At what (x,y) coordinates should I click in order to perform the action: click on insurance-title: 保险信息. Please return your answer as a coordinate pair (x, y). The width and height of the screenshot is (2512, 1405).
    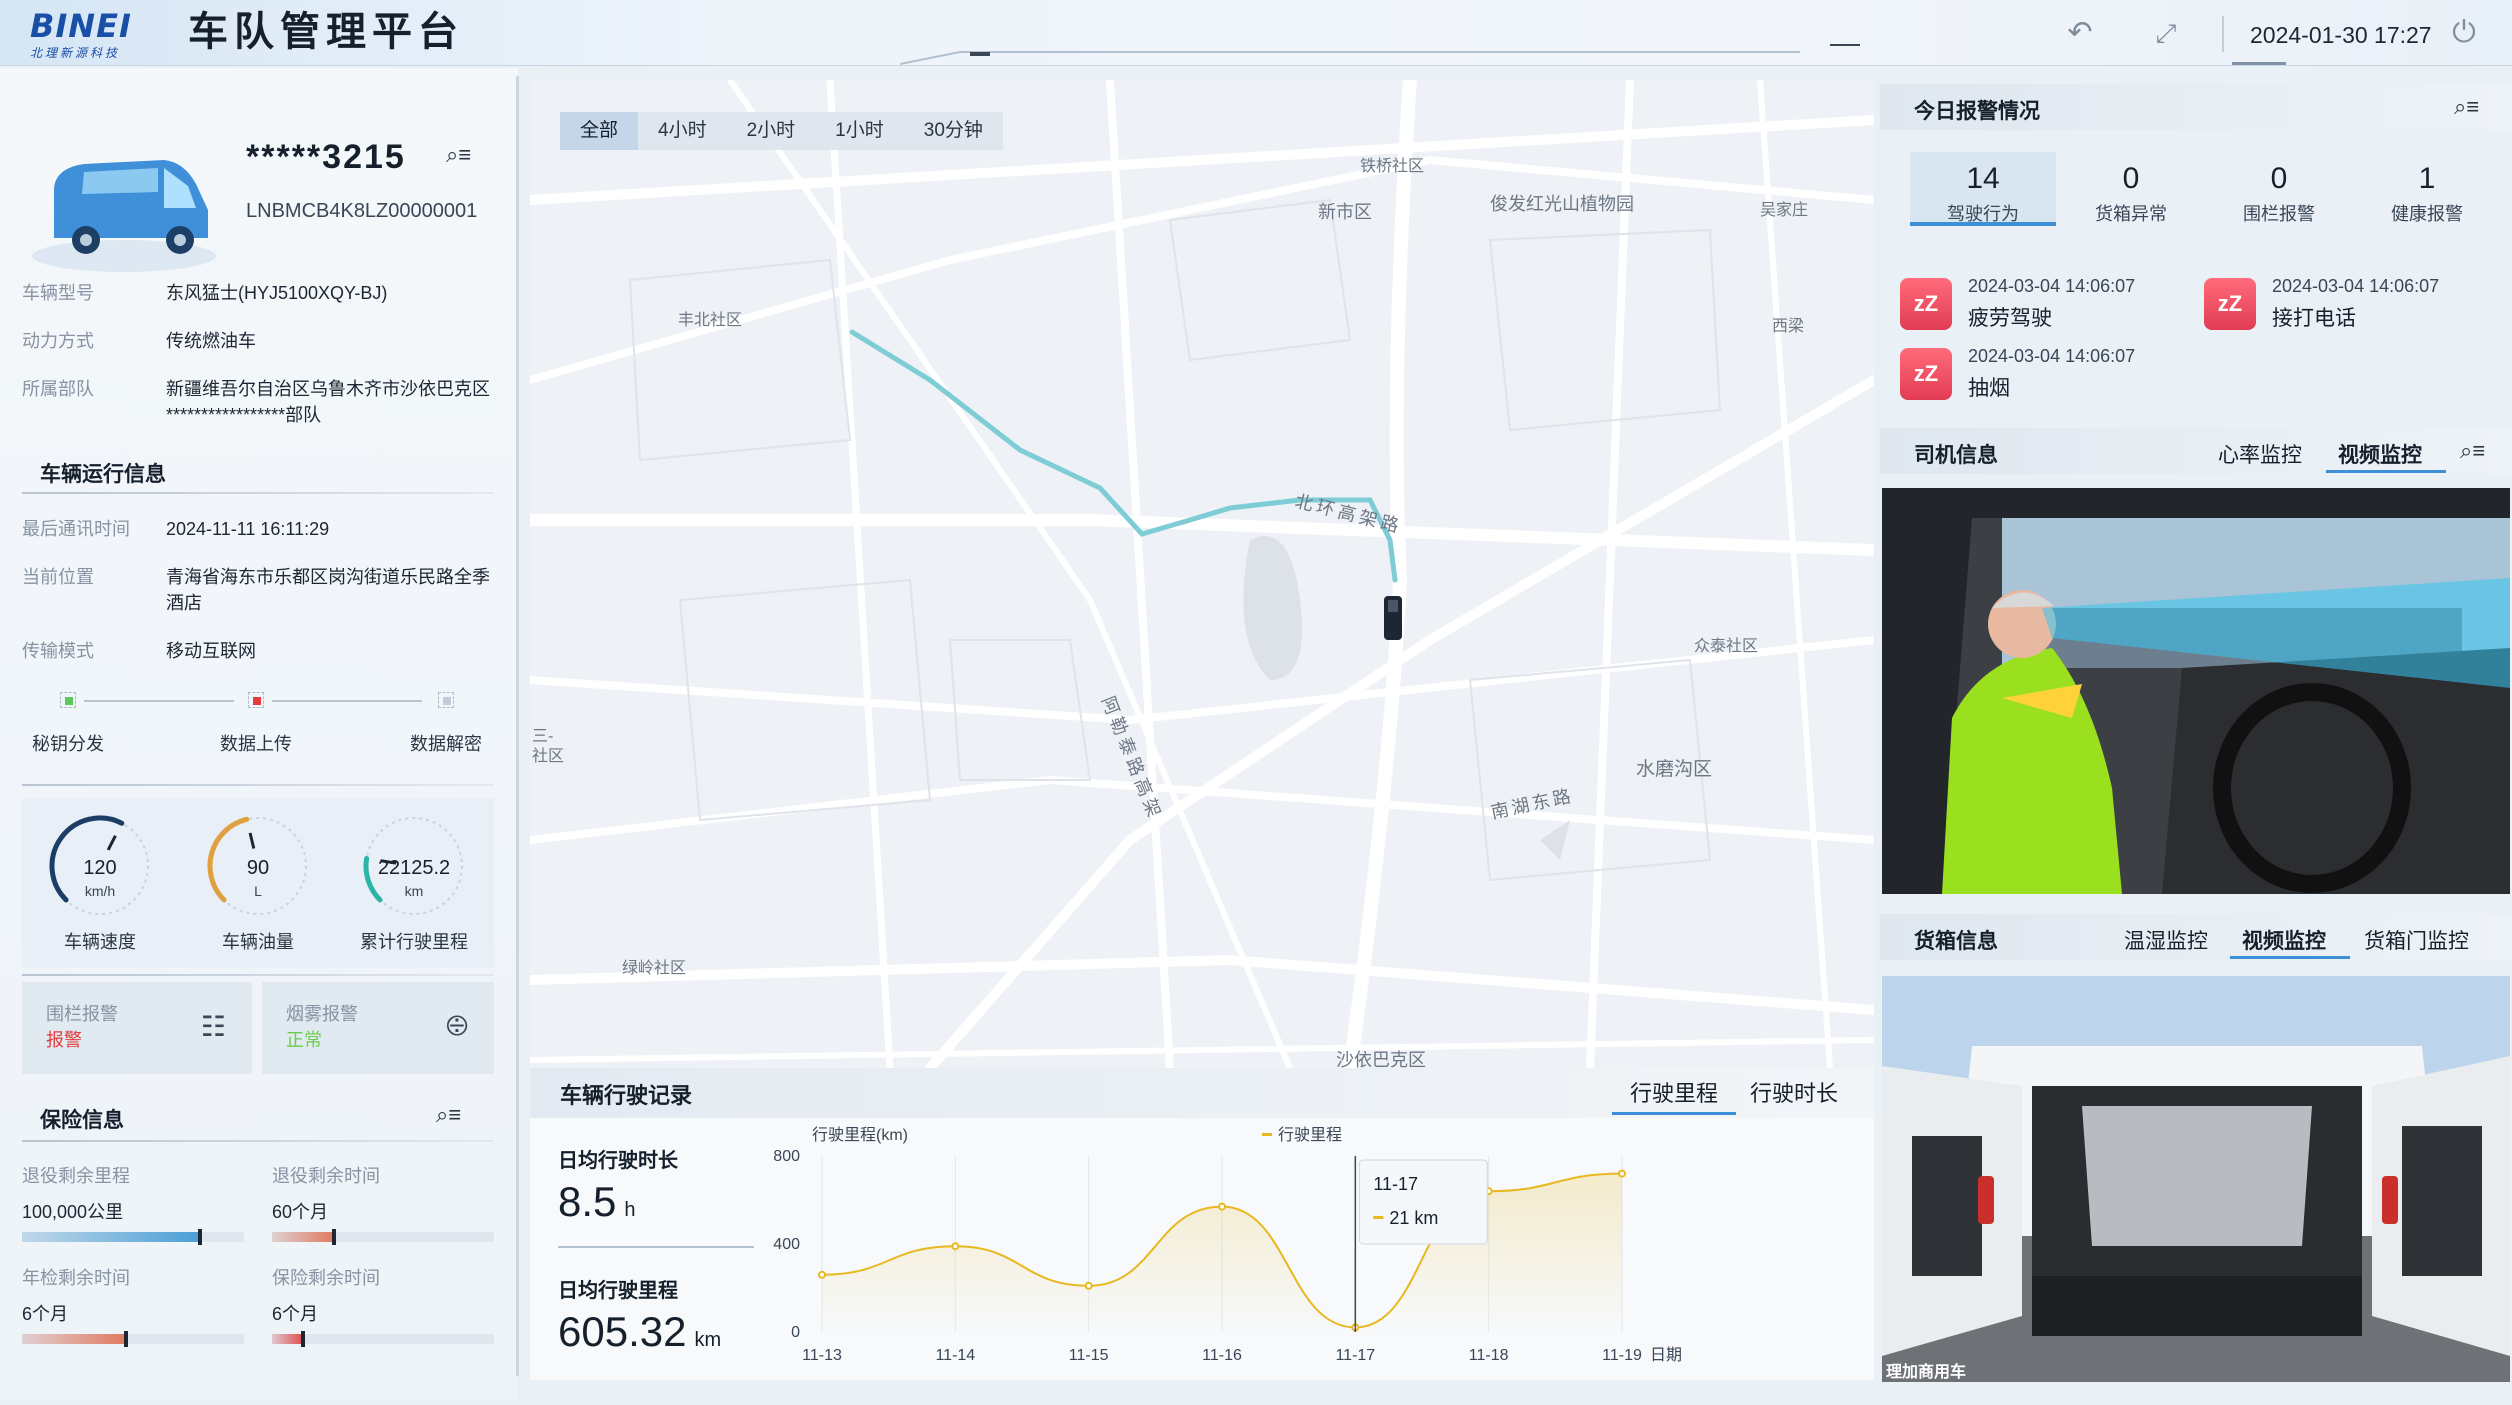
    Looking at the image, I should click on (82, 1120).